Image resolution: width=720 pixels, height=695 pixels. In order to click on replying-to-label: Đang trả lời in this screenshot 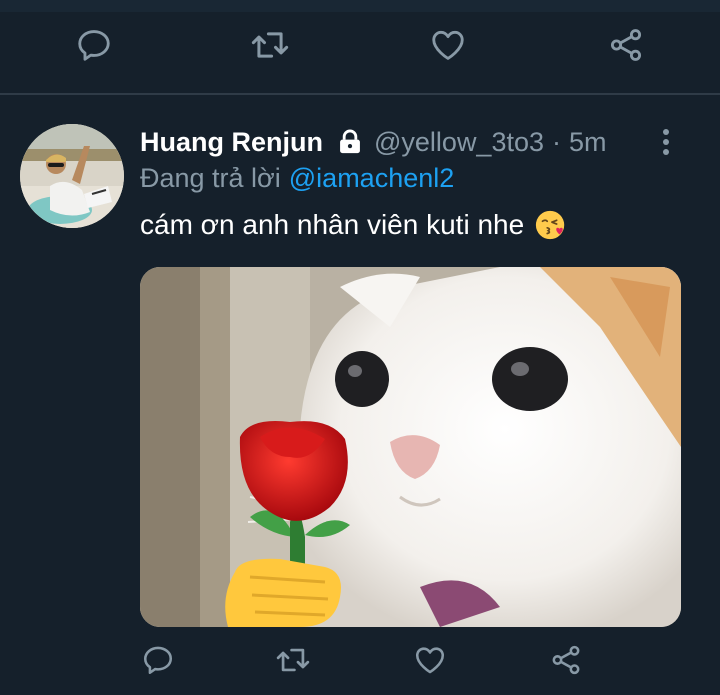, I will do `click(210, 177)`.